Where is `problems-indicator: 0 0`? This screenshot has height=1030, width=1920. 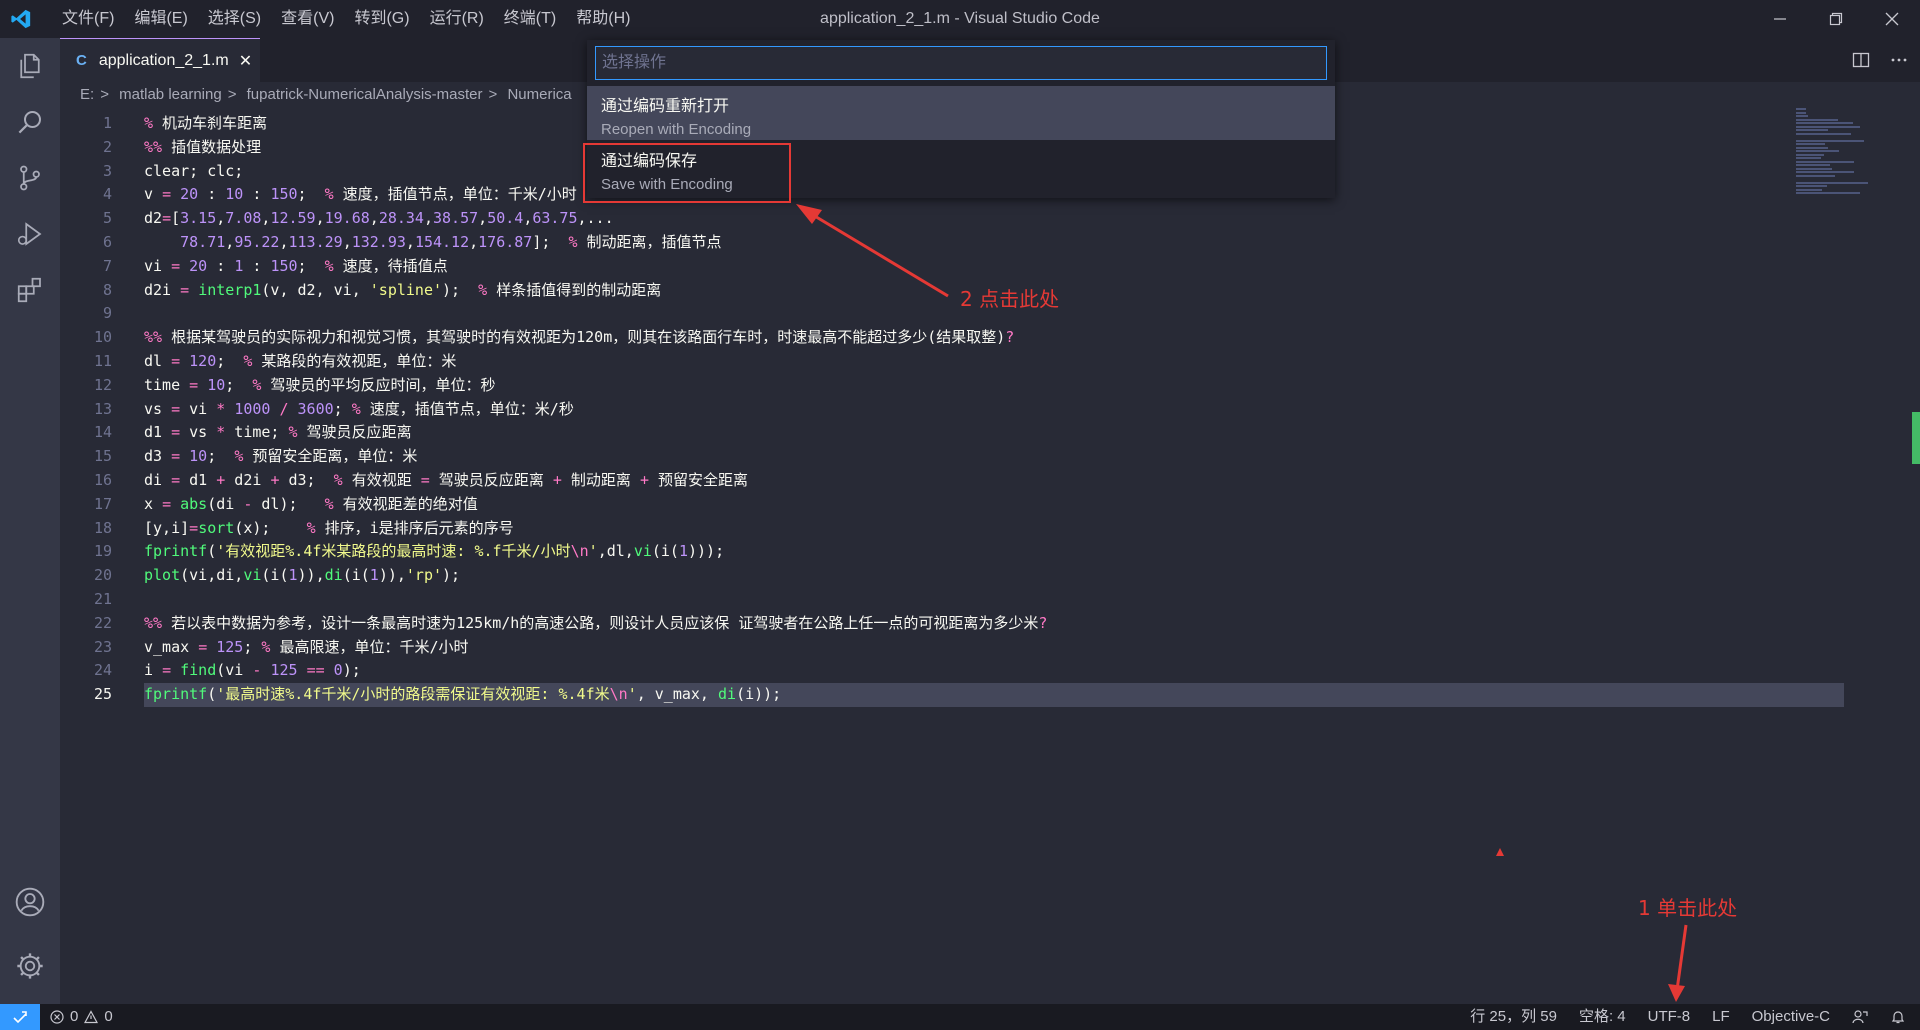
problems-indicator: 0 0 is located at coordinates (81, 1017).